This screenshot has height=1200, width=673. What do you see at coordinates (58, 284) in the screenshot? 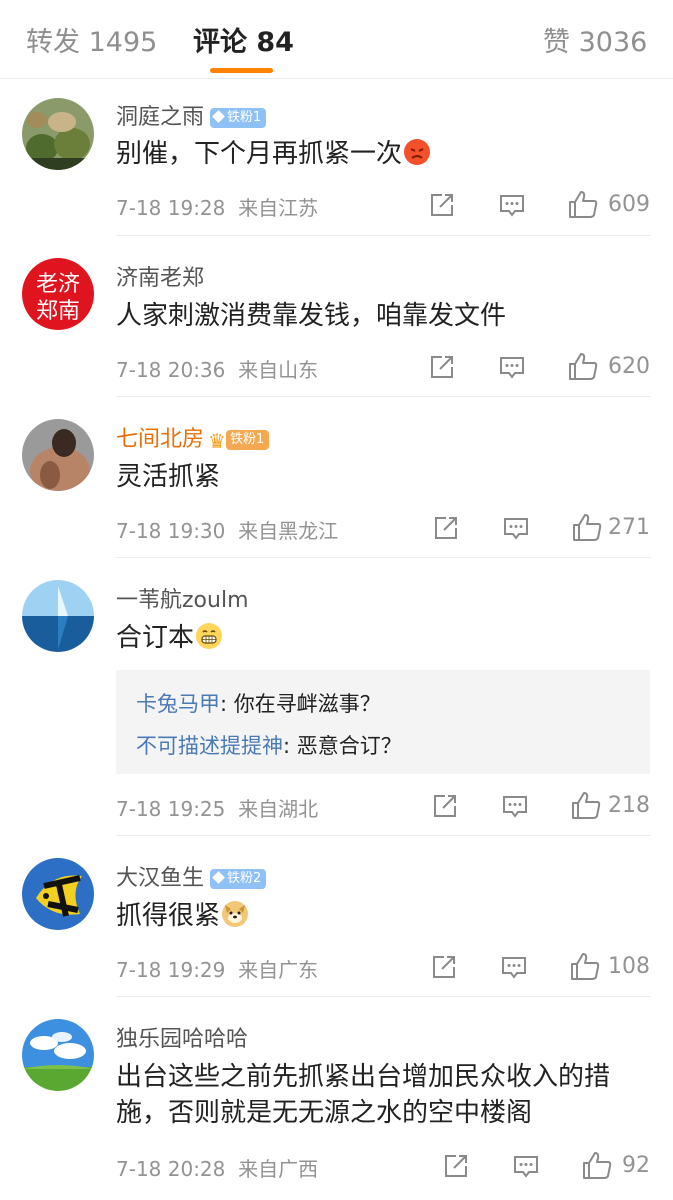
I see `avatar-text: 老济` at bounding box center [58, 284].